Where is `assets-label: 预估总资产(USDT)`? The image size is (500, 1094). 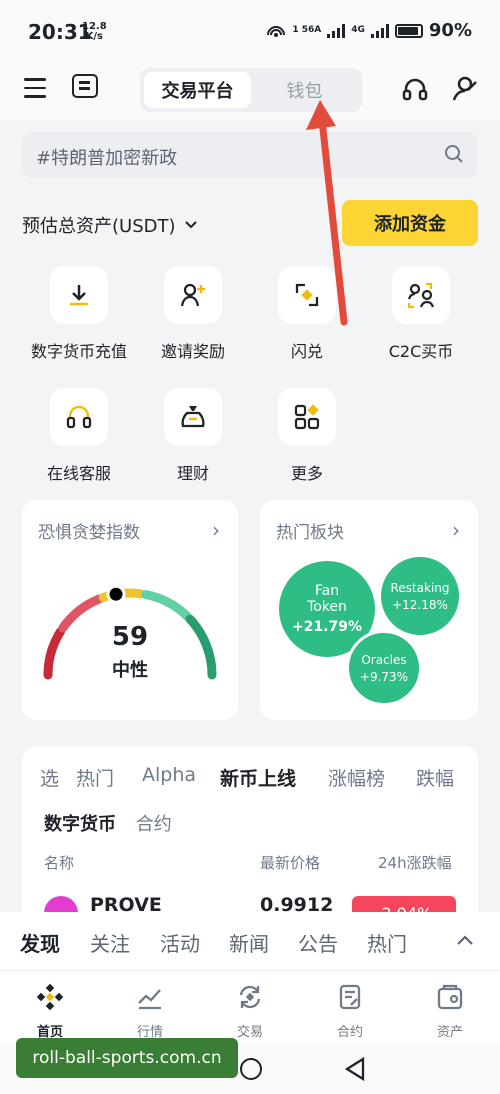
assets-label: 预估总资产(USDT) is located at coordinates (99, 226).